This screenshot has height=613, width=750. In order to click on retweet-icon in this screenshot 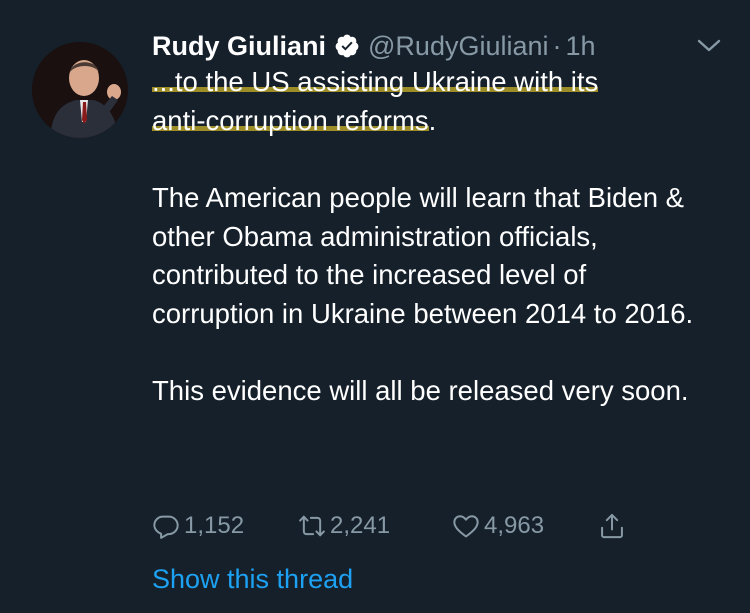, I will do `click(312, 526)`.